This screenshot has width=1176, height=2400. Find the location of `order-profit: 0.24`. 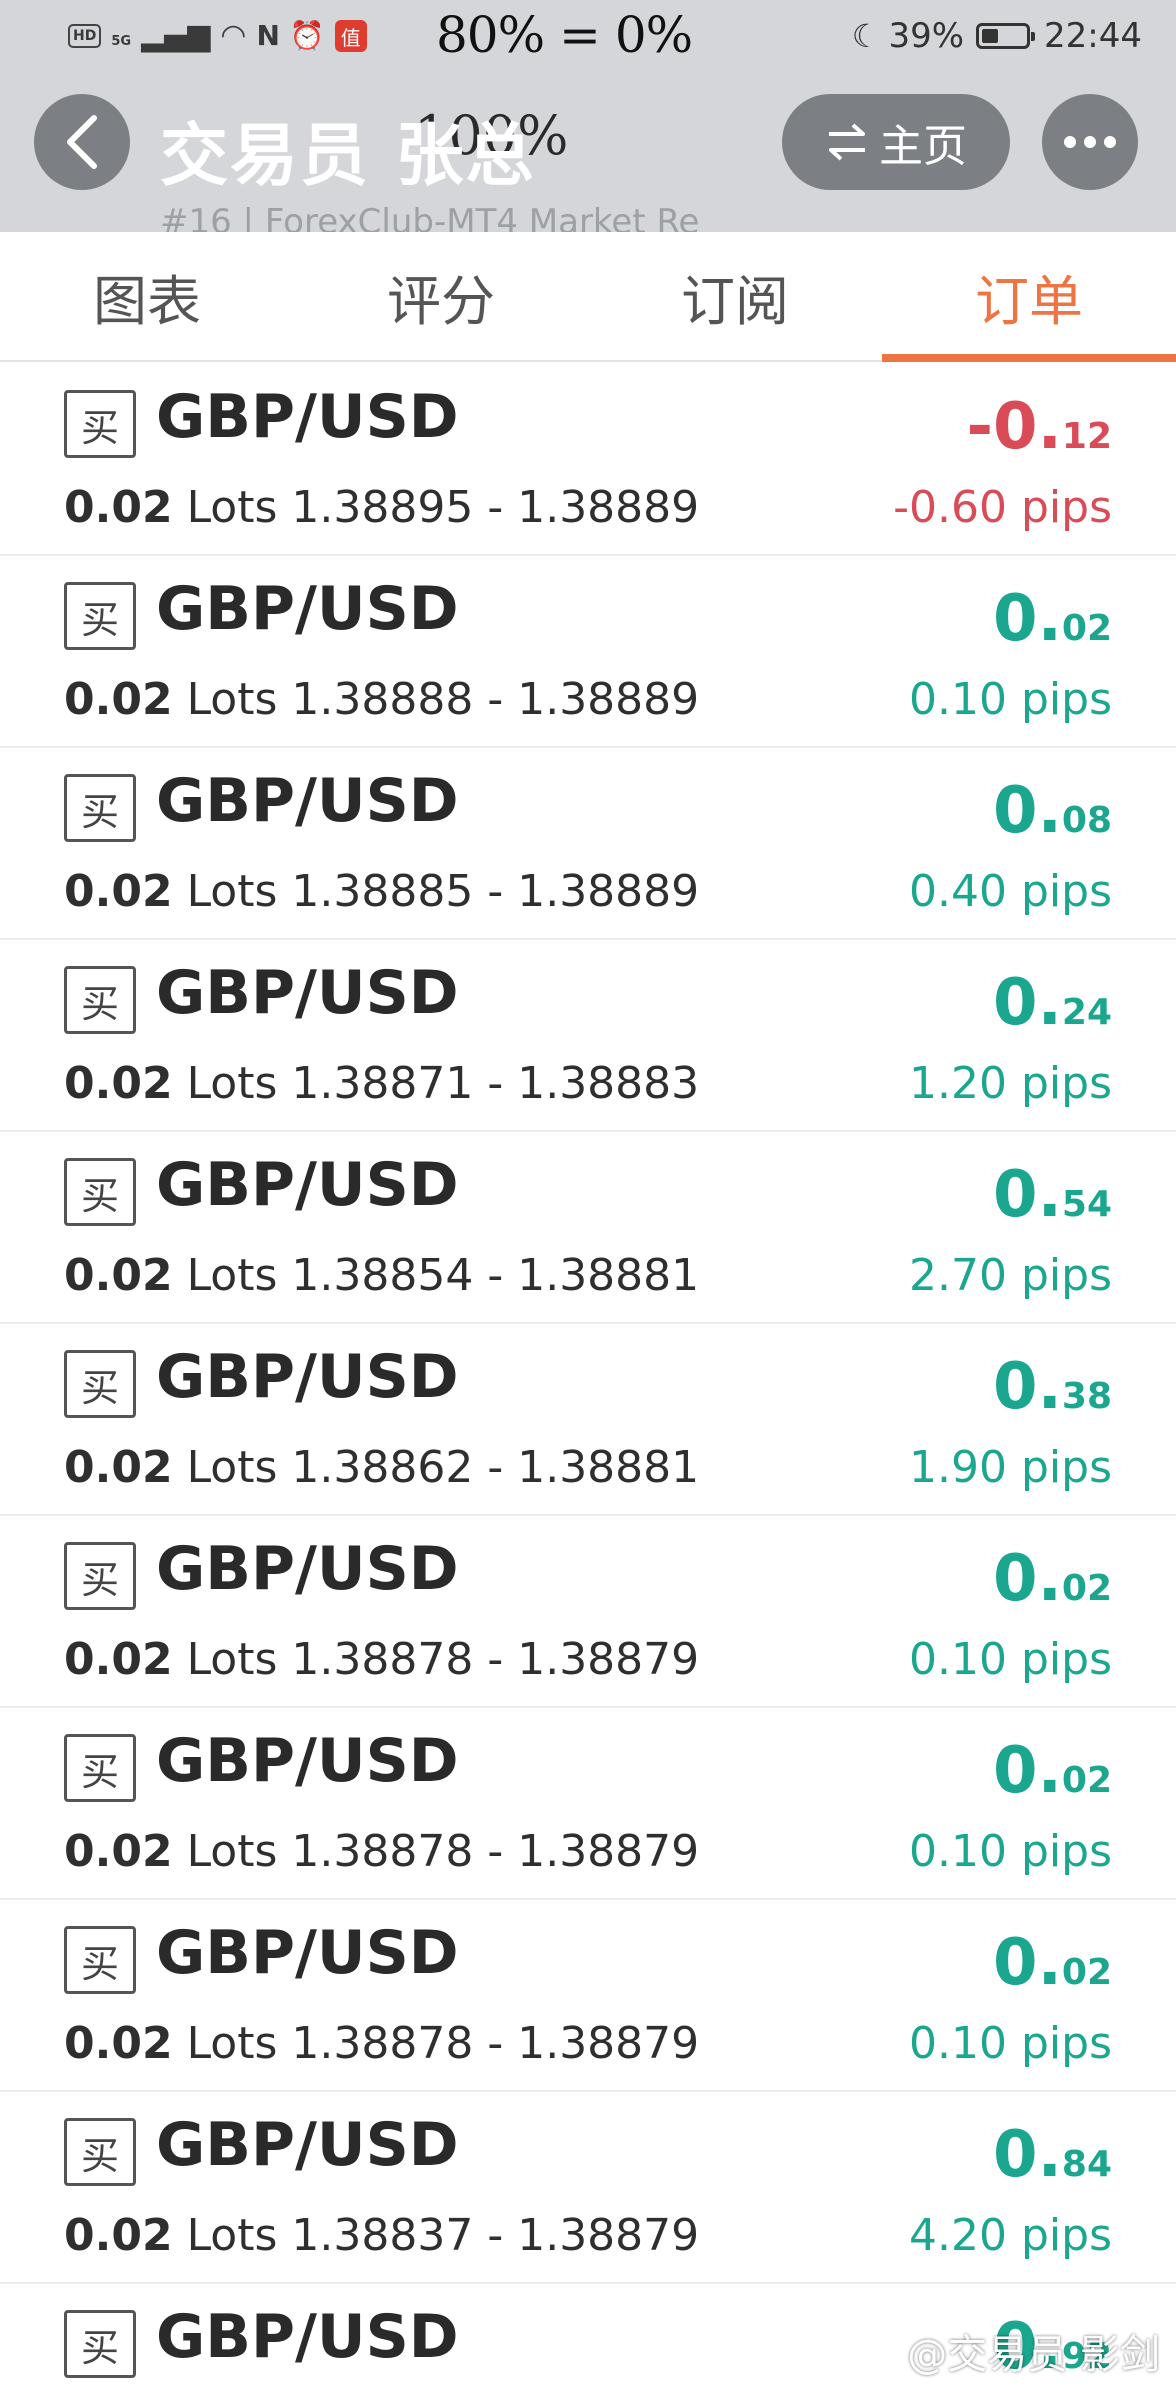

order-profit: 0.24 is located at coordinates (1052, 1003).